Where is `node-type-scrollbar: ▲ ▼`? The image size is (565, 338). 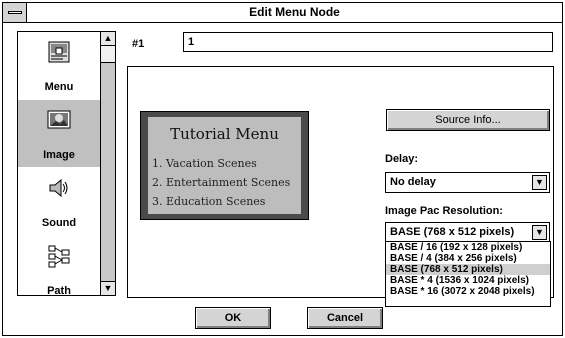
node-type-scrollbar: ▲ ▼ is located at coordinates (107, 163).